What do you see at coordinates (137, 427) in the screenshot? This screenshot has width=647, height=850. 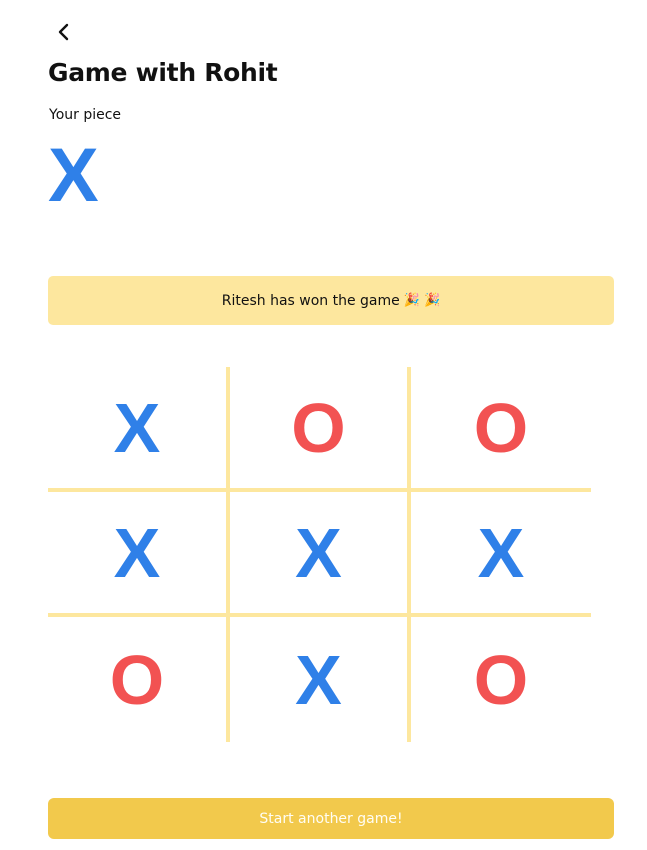 I see `board-cell-r1-c1: X` at bounding box center [137, 427].